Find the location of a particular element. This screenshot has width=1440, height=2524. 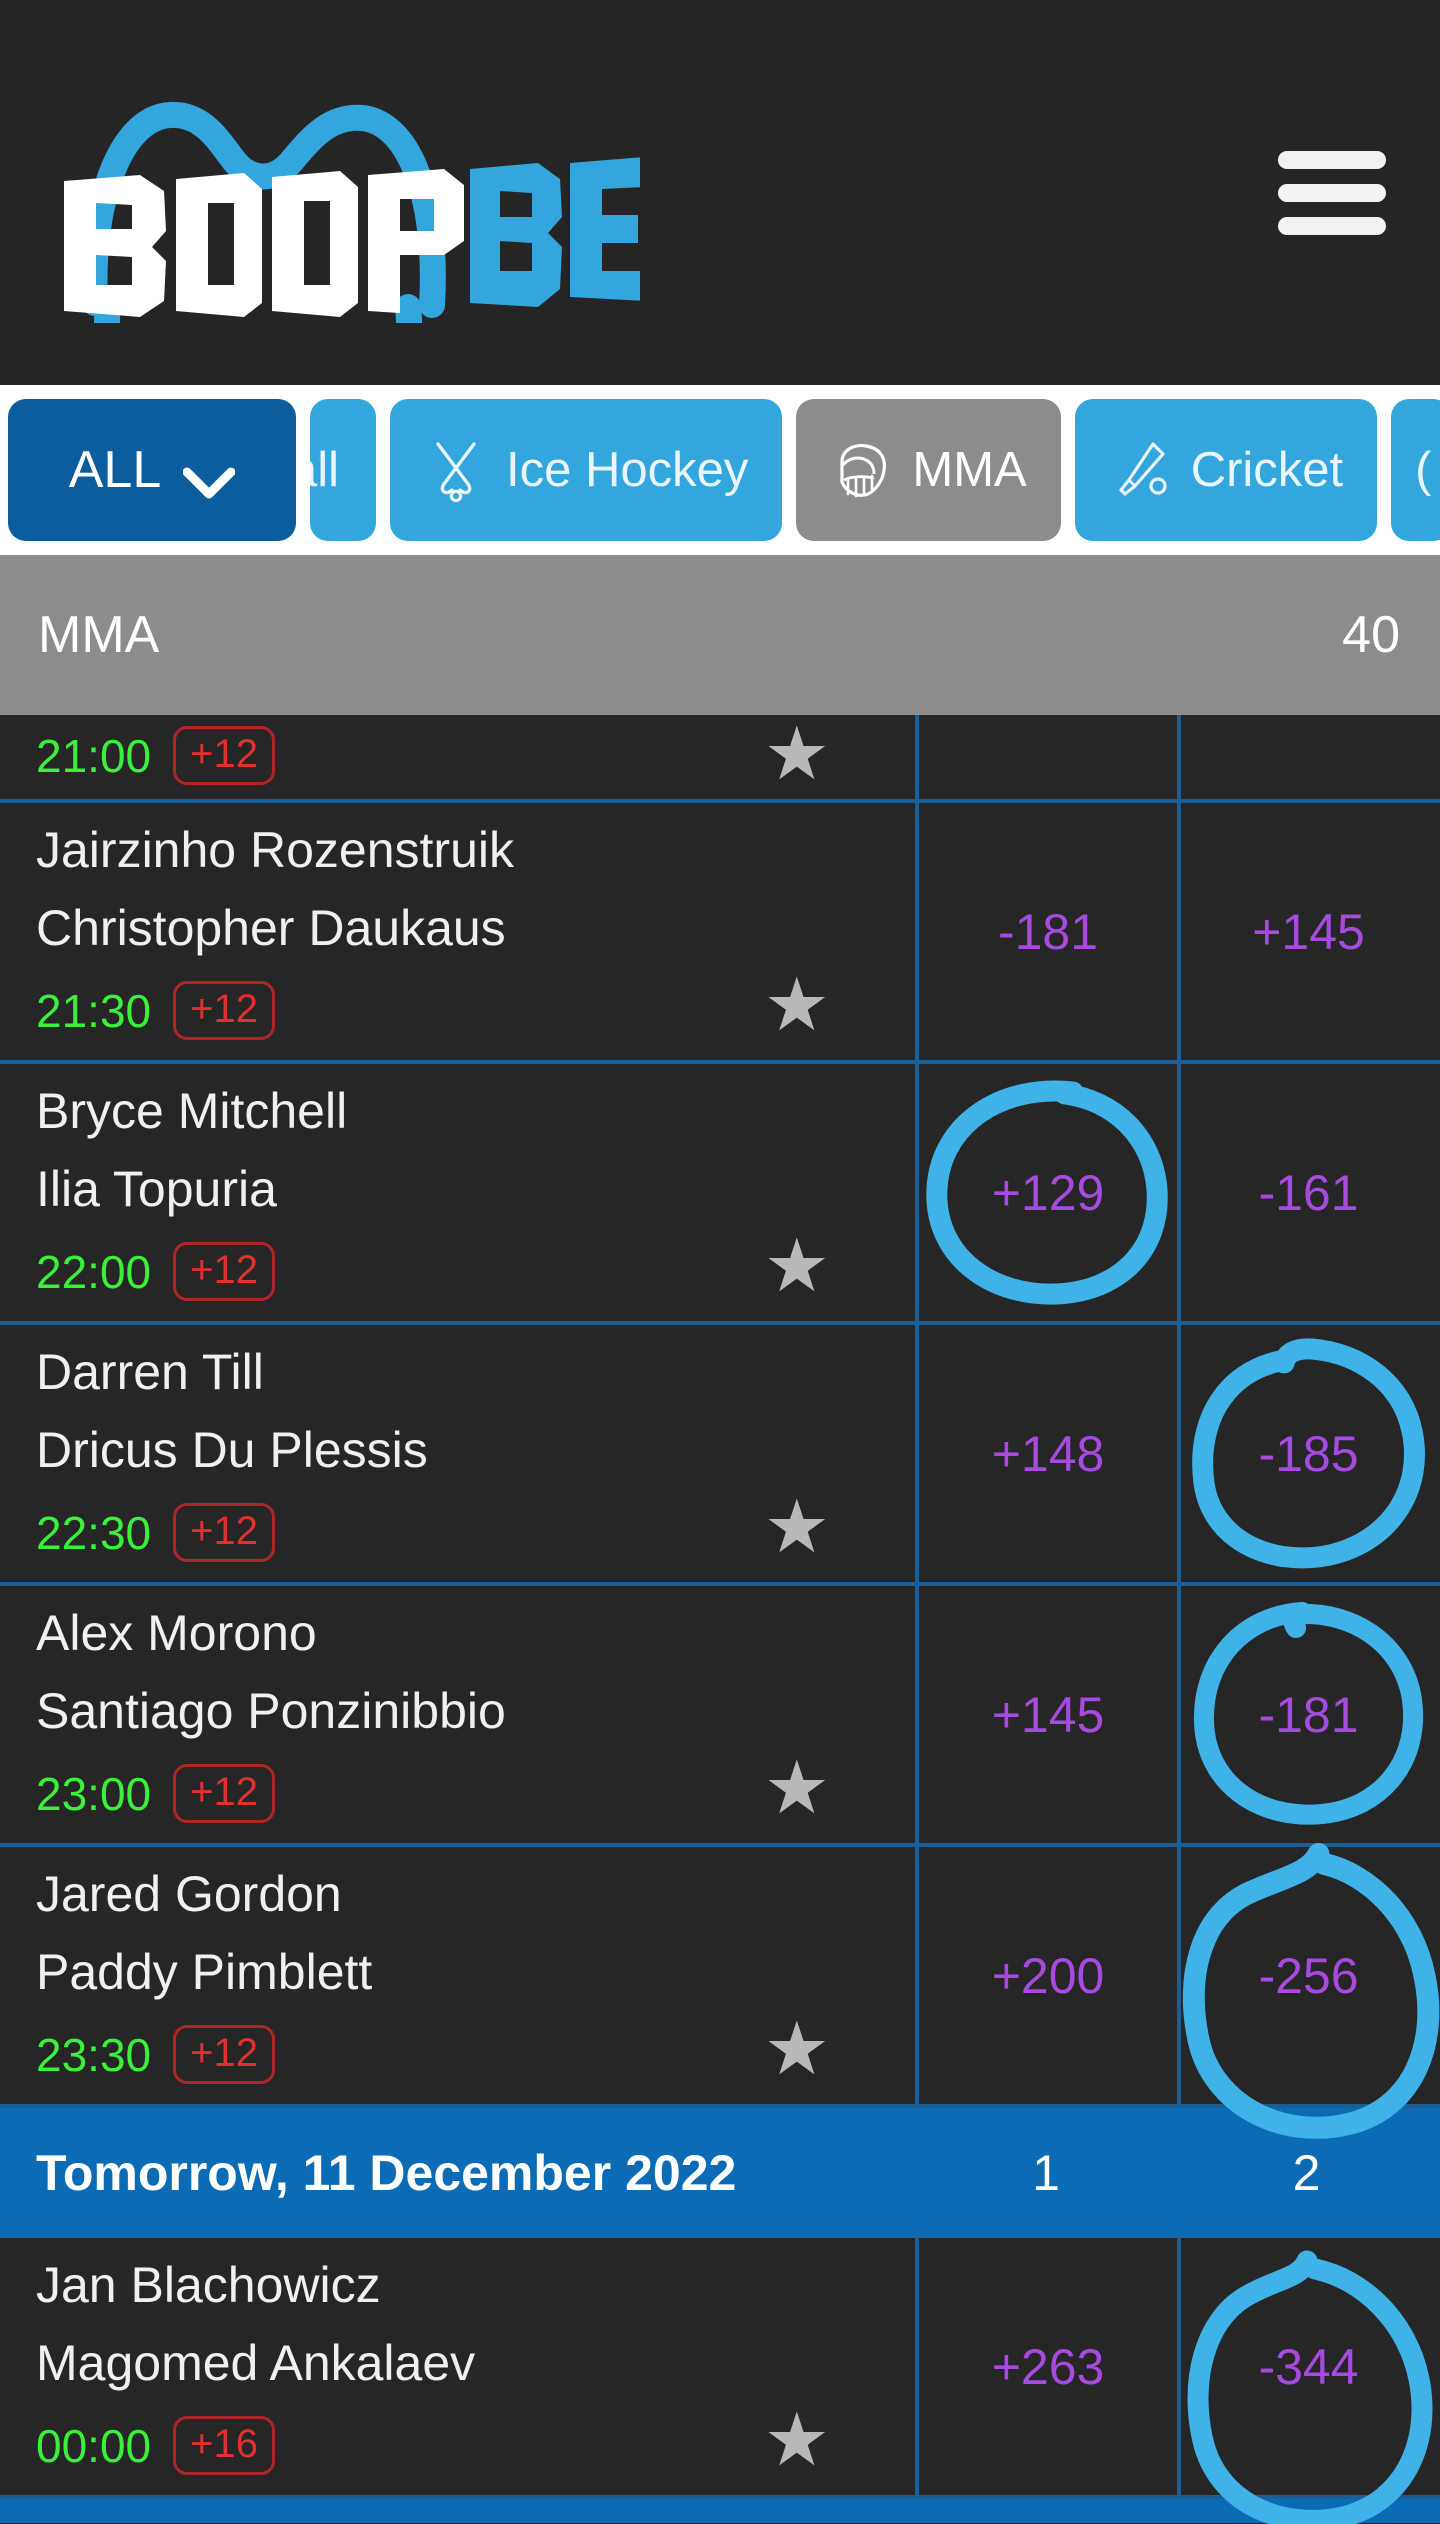

odds-cell-away: -256 is located at coordinates (1308, 1990).